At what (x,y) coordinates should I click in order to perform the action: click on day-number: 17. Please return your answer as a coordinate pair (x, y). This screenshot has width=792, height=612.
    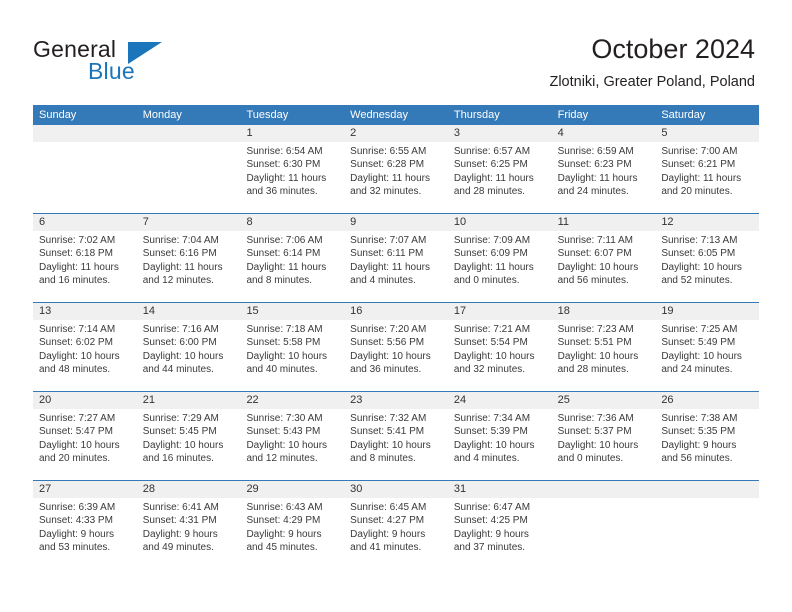
    Looking at the image, I should click on (499, 311).